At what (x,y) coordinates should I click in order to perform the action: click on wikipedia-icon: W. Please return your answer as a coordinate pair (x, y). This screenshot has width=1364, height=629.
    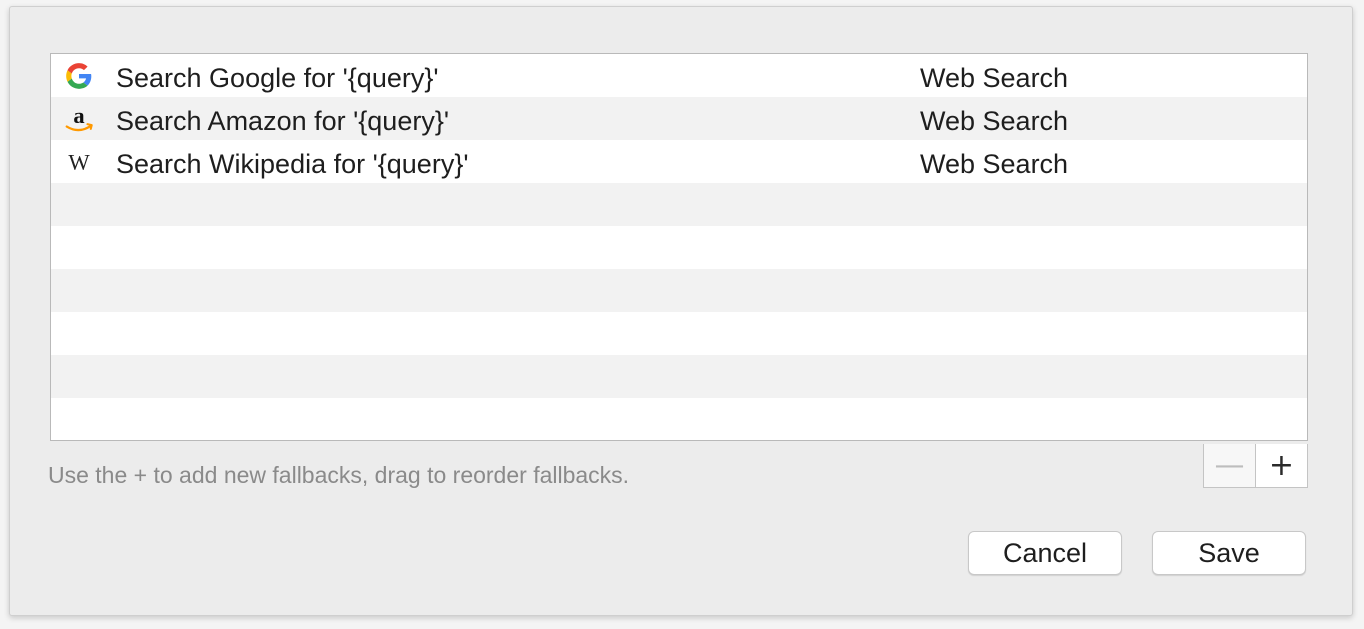
    Looking at the image, I should click on (79, 162).